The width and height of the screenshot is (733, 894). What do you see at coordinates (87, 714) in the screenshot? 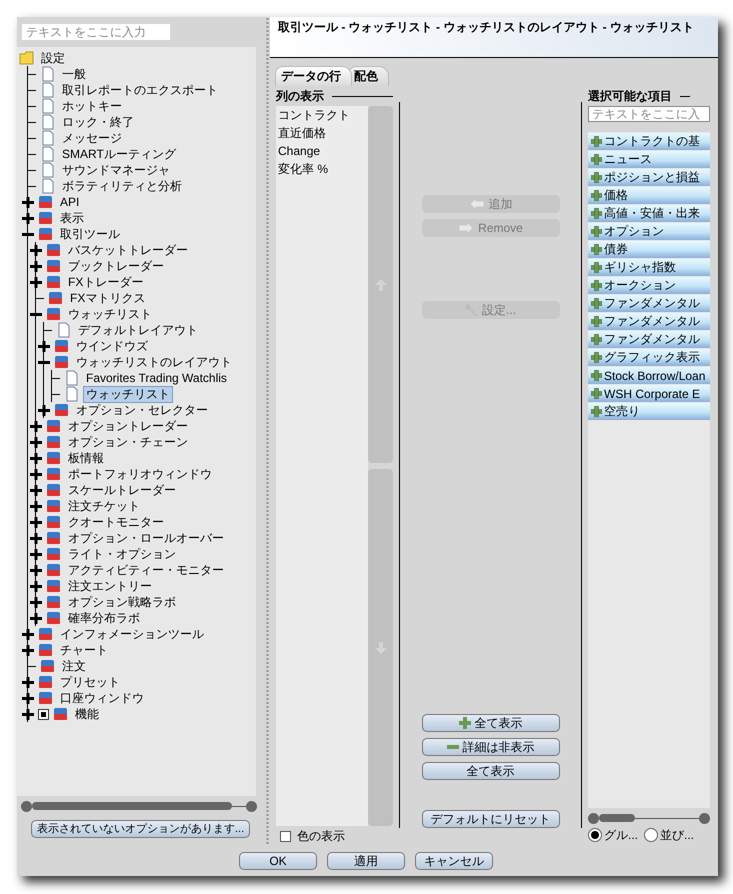
I see `tree-item: 機能` at bounding box center [87, 714].